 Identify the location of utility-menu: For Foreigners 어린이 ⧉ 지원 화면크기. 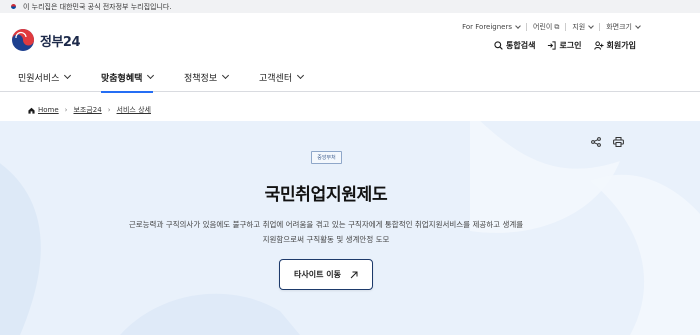
(551, 27).